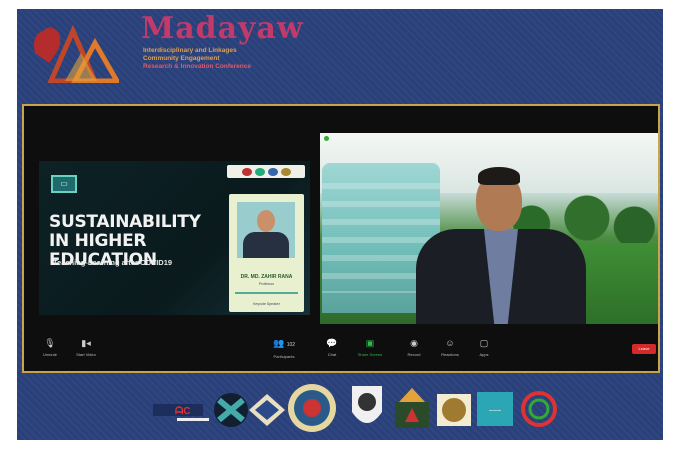  Describe the element at coordinates (484, 343) in the screenshot. I see `apps-icon: ▢` at that location.